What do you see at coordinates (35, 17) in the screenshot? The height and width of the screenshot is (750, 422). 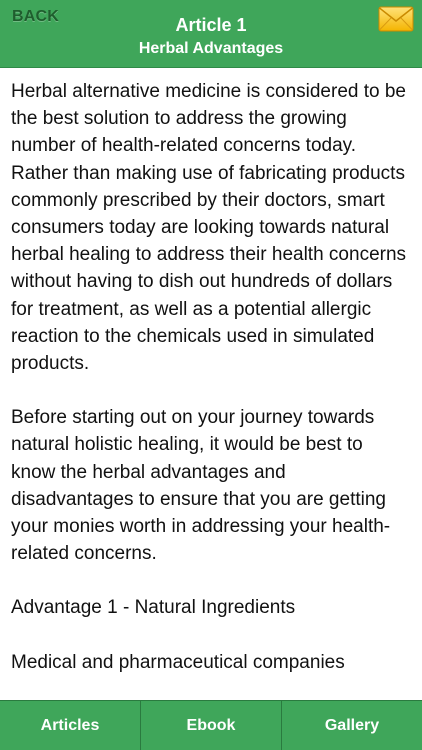 I see `back-button: BACK` at bounding box center [35, 17].